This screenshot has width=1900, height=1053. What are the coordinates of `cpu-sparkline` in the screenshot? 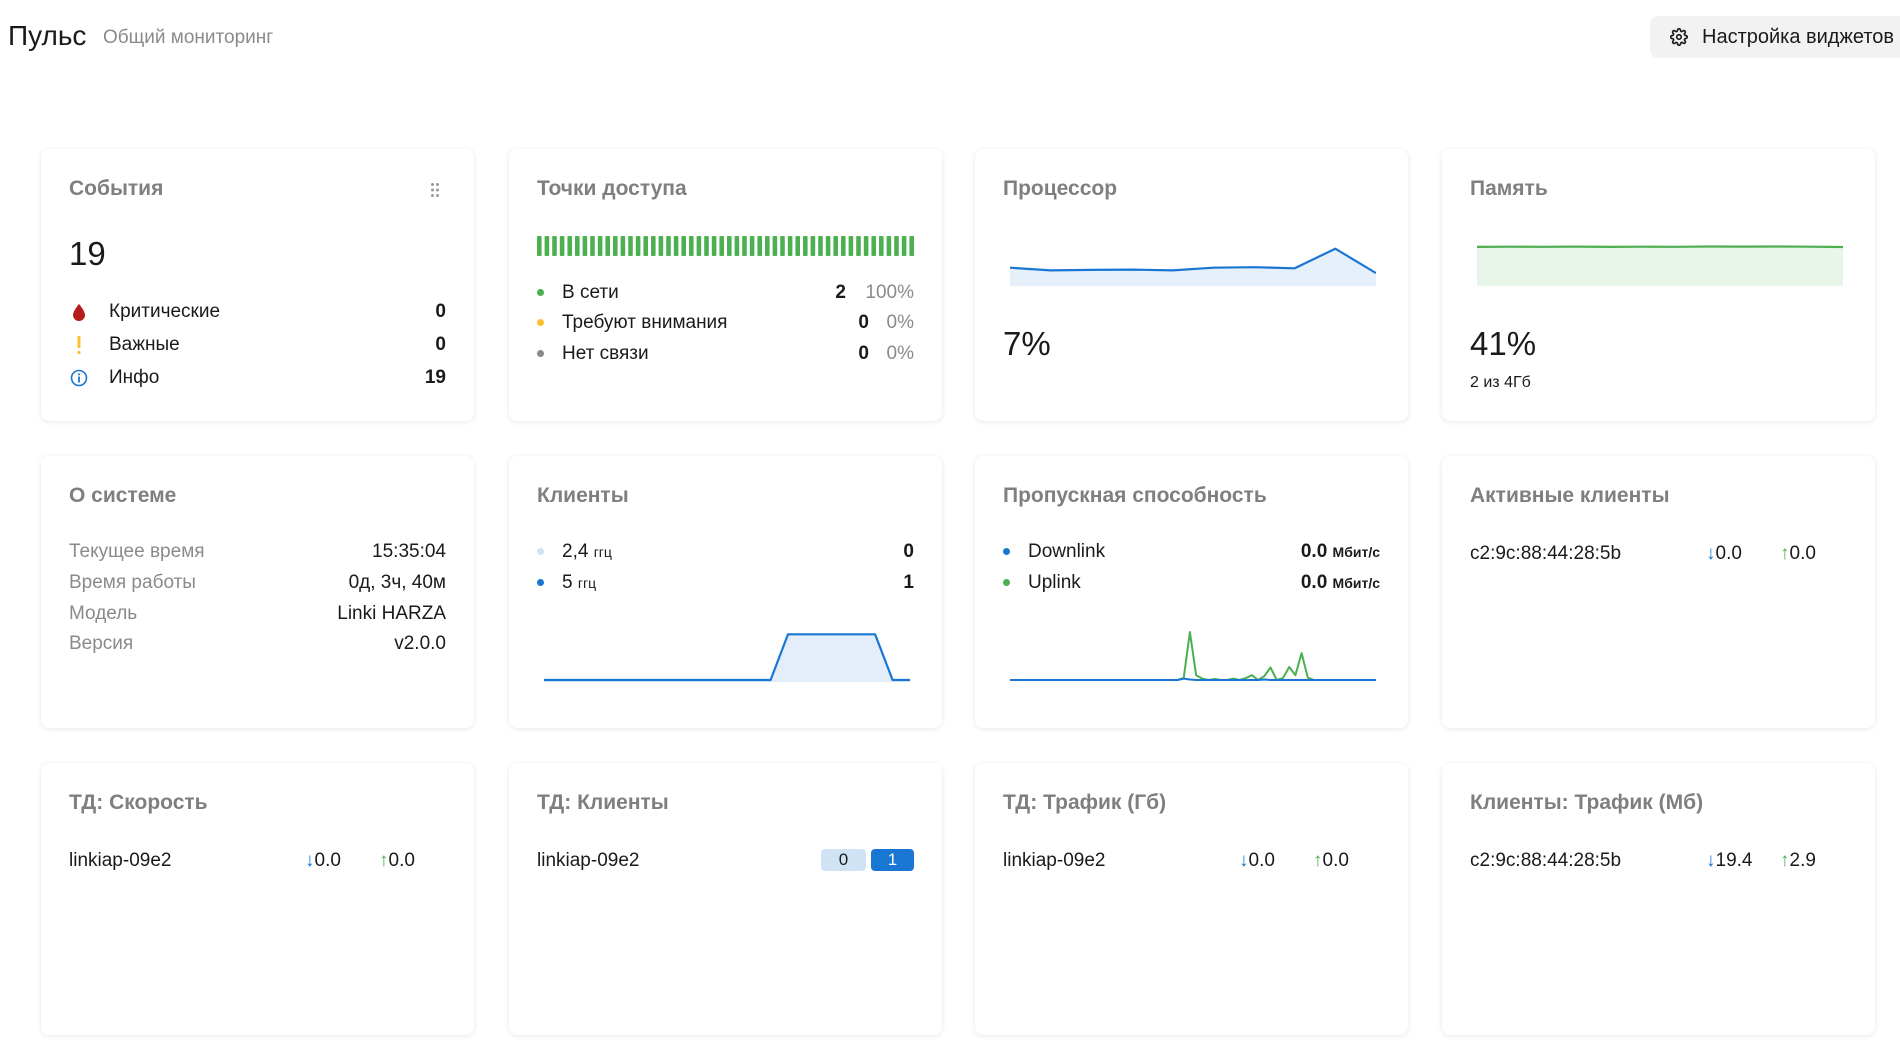 It's located at (1193, 266).